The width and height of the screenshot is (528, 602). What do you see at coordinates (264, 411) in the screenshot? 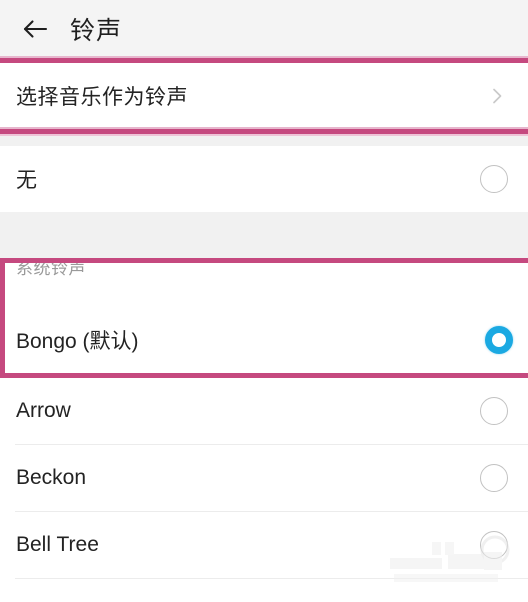
I see `ringtone-row-arrow: Arrow` at bounding box center [264, 411].